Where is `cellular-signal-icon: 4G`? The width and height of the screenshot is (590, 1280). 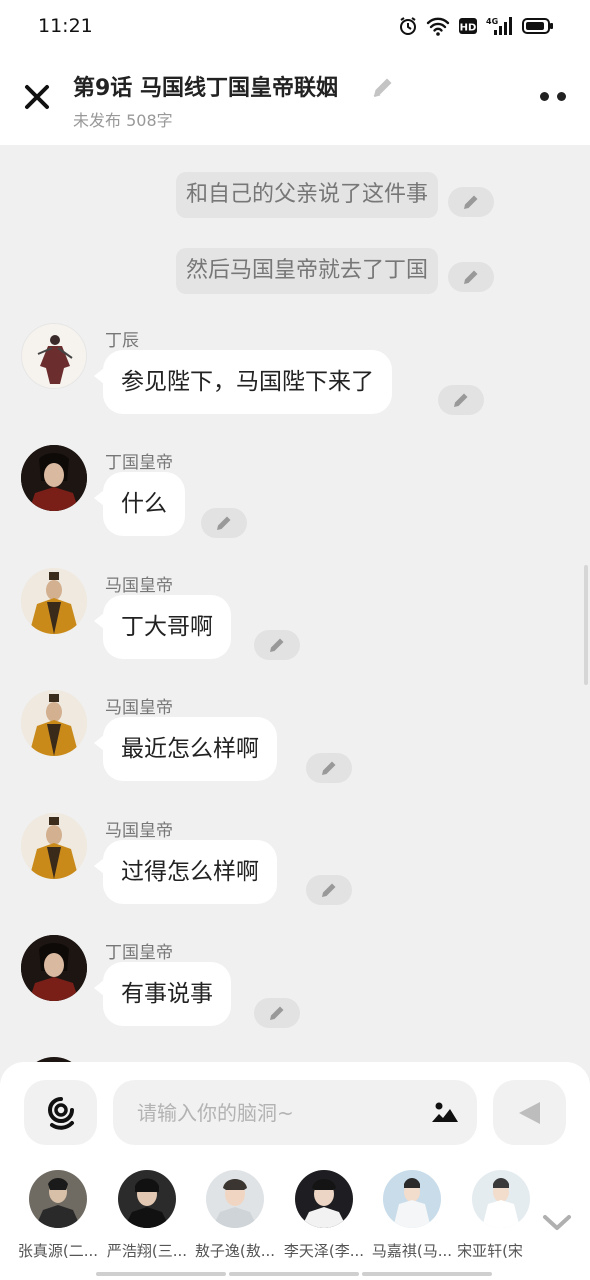 cellular-signal-icon: 4G is located at coordinates (499, 26).